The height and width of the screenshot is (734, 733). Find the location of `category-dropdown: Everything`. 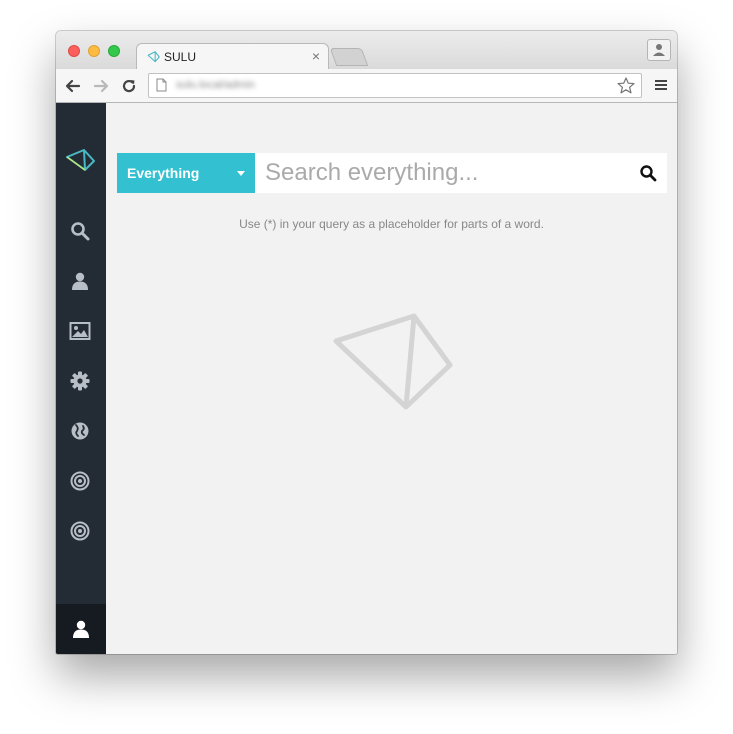

category-dropdown: Everything is located at coordinates (186, 173).